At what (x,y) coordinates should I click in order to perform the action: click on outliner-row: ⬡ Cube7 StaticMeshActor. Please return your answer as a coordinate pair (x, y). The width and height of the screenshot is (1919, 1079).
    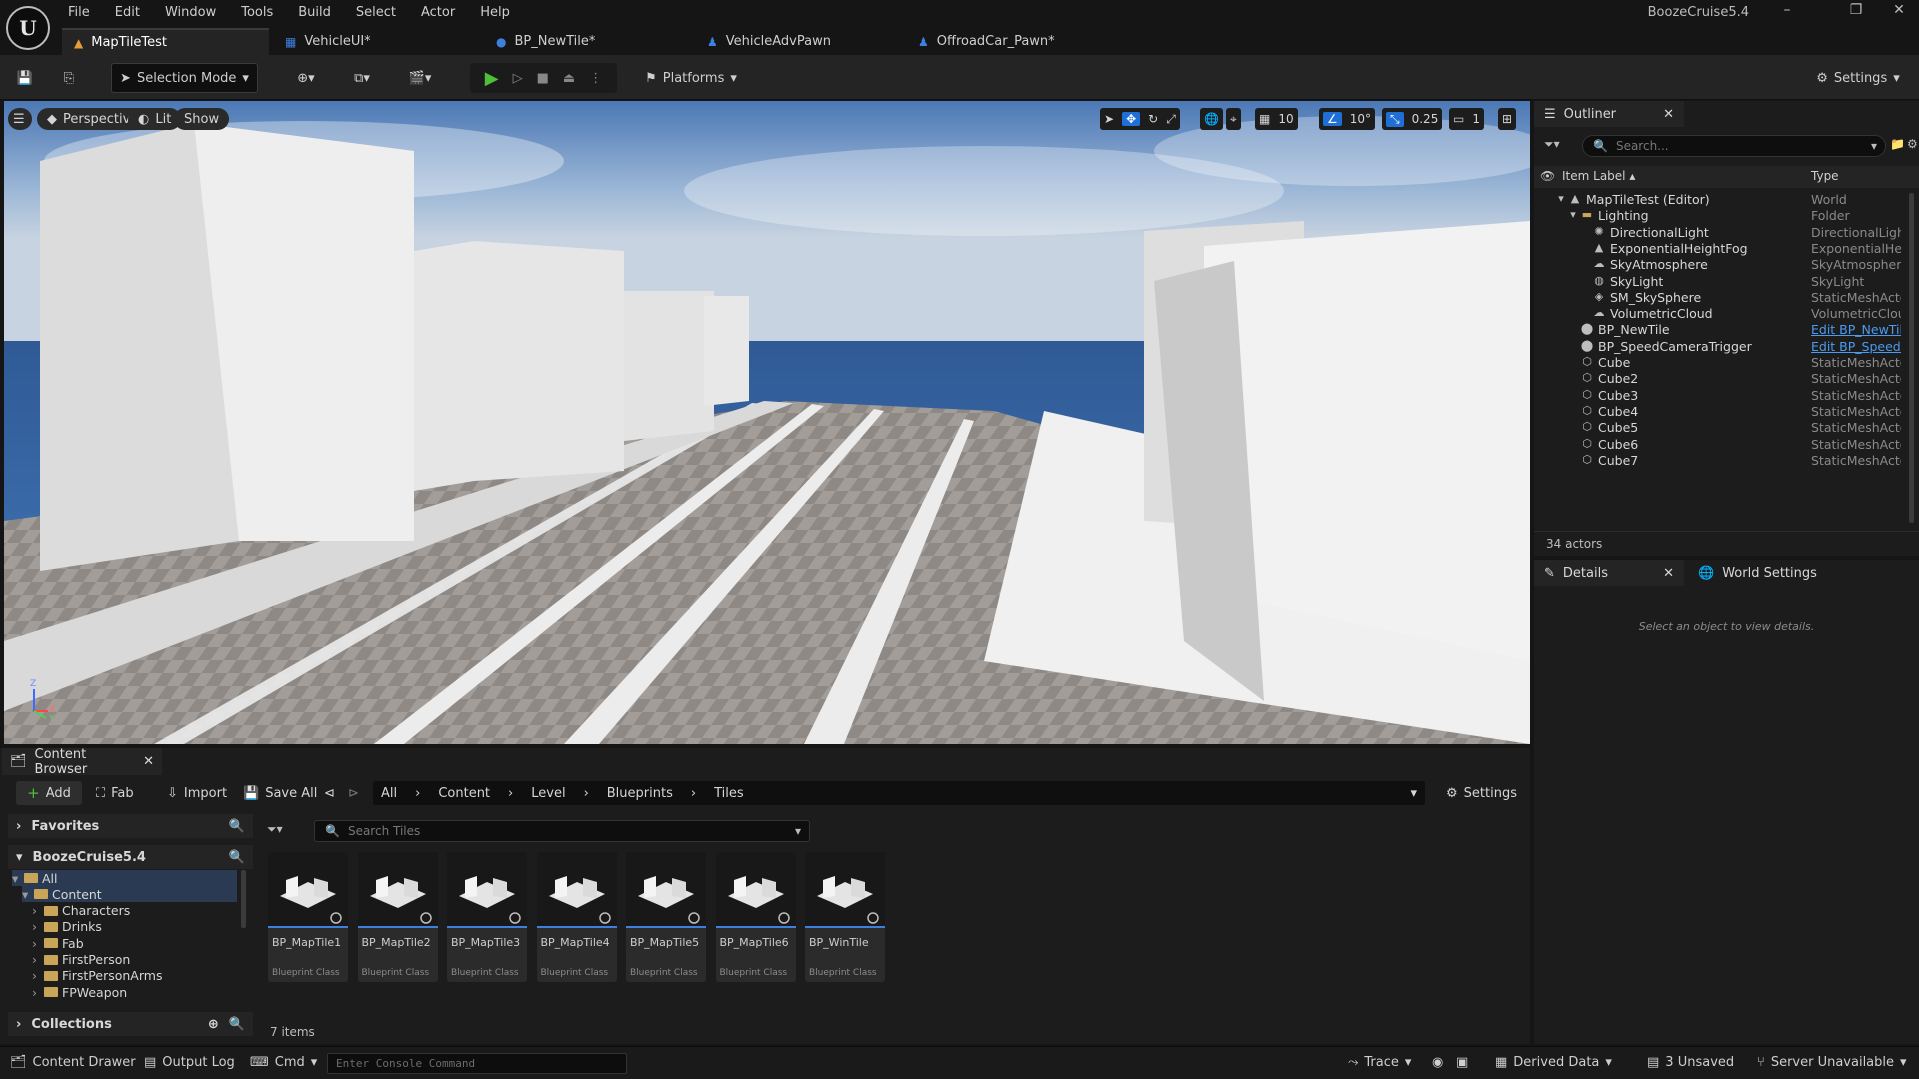
    Looking at the image, I should click on (1718, 461).